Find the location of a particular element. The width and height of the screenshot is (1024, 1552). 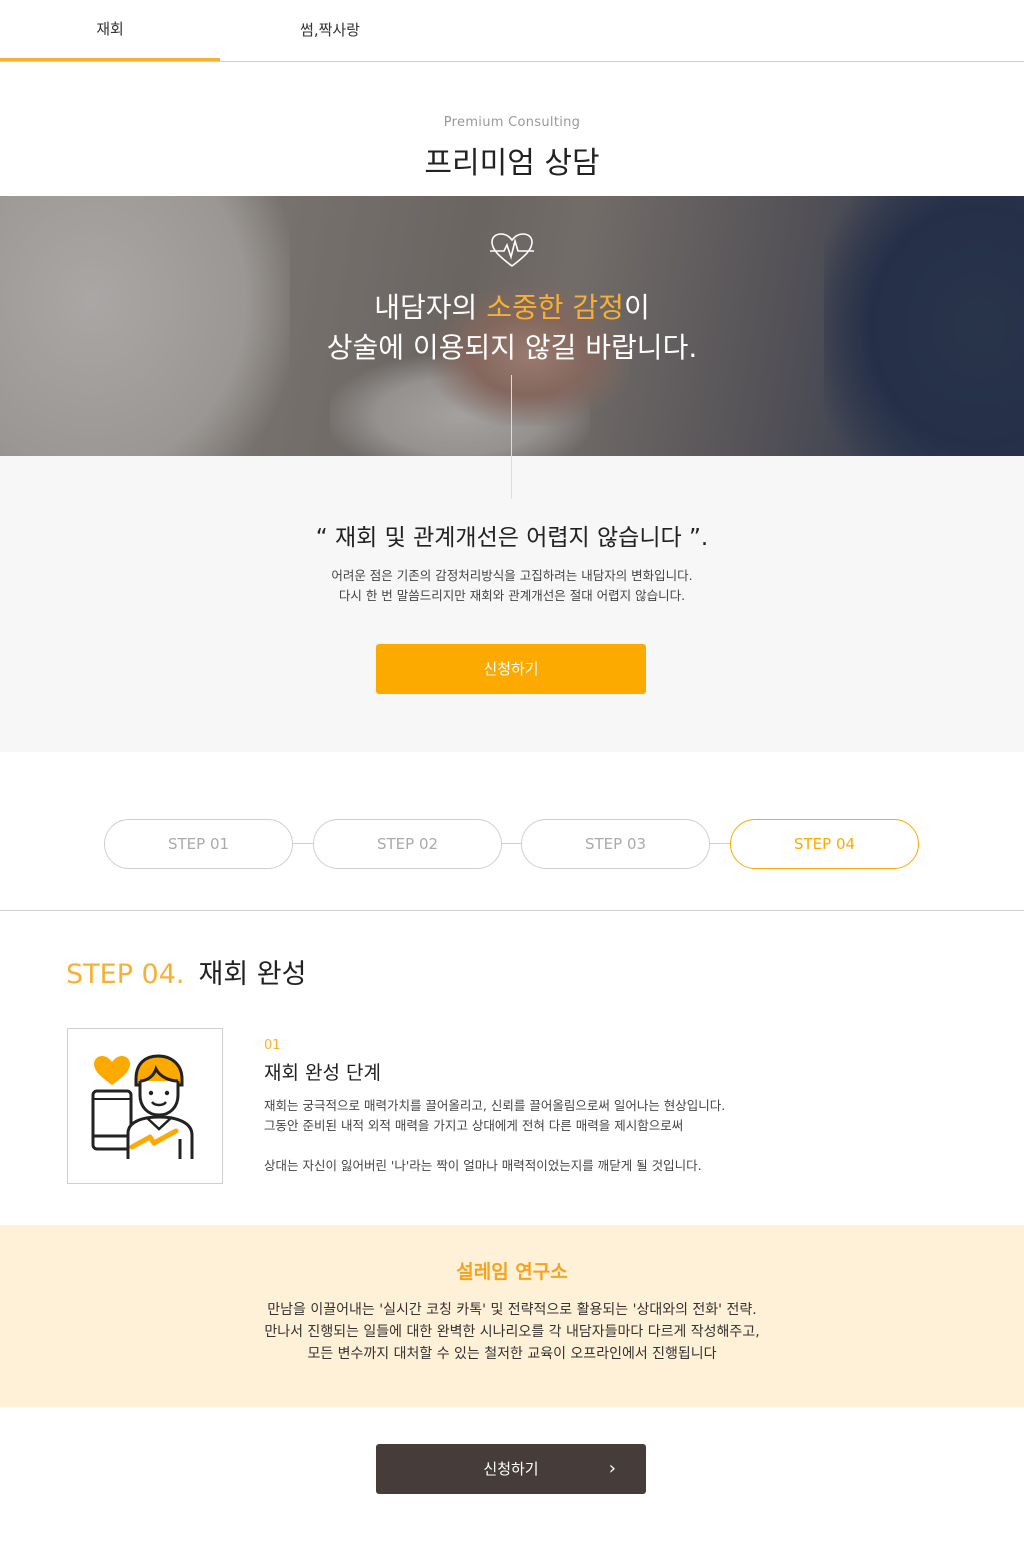

hero-headline-line1: 내담자의 소중한 감정이 is located at coordinates (512, 307).